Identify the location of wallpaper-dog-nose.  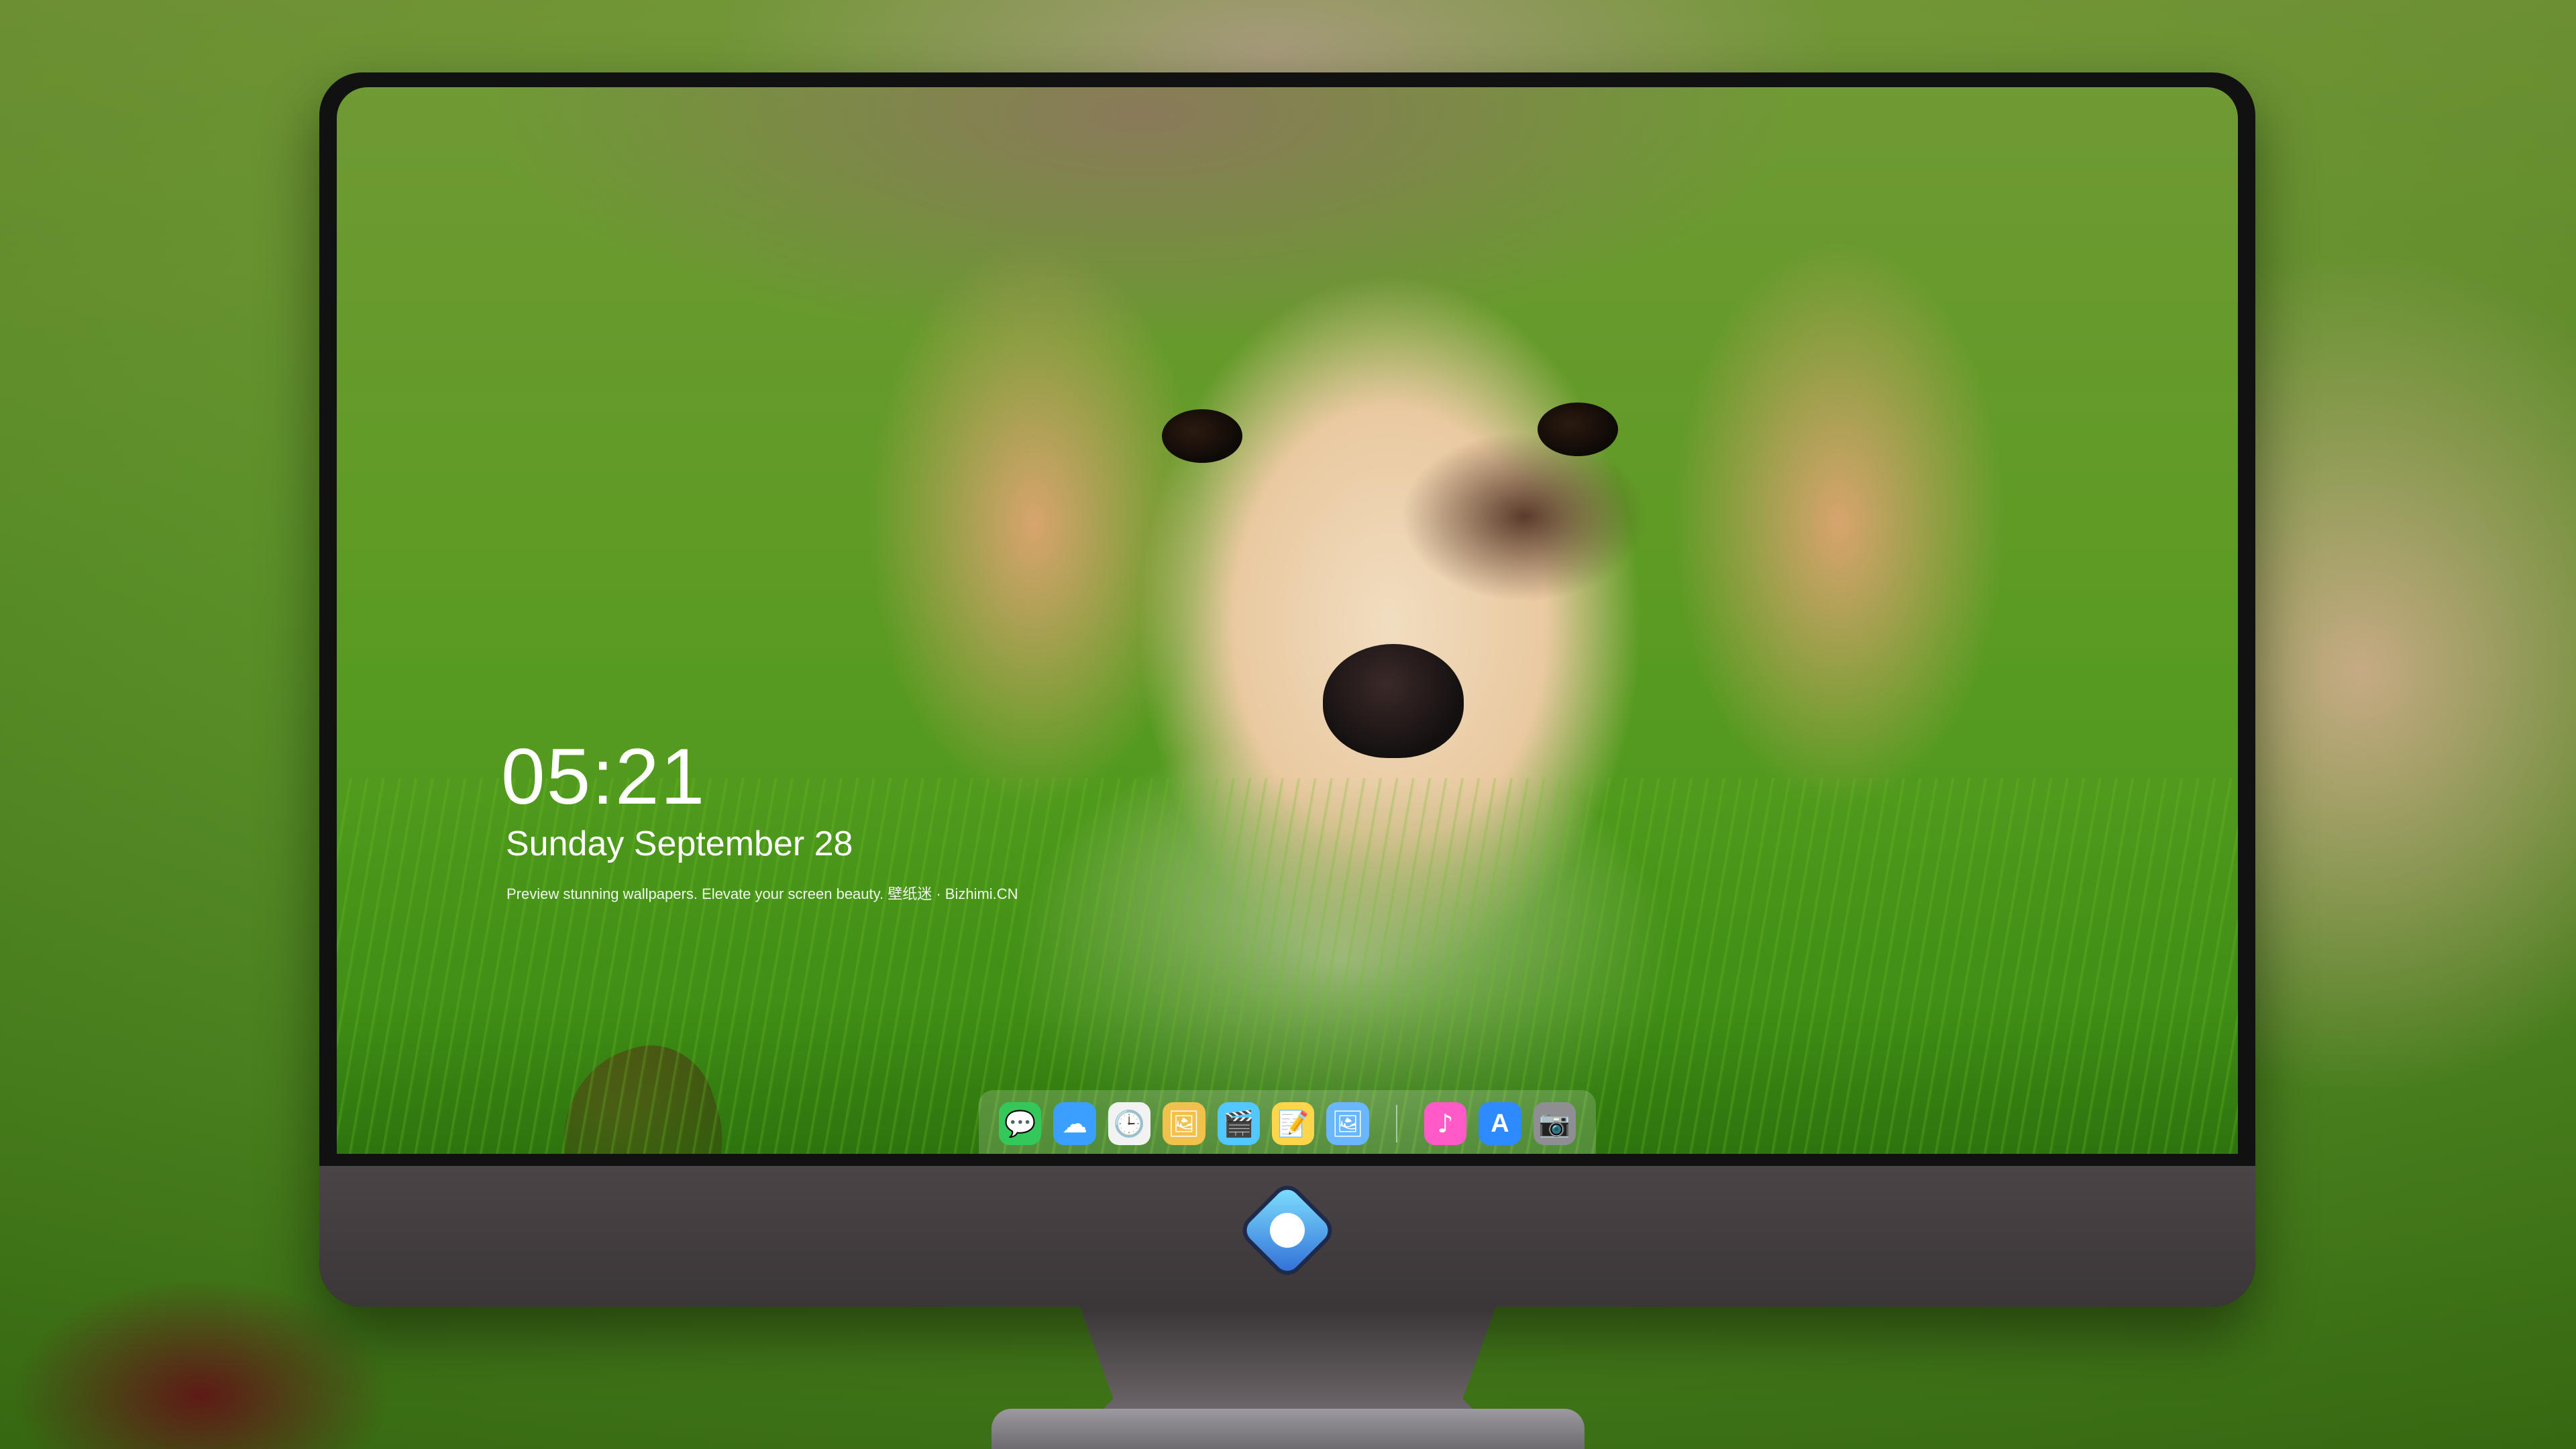
(1393, 701).